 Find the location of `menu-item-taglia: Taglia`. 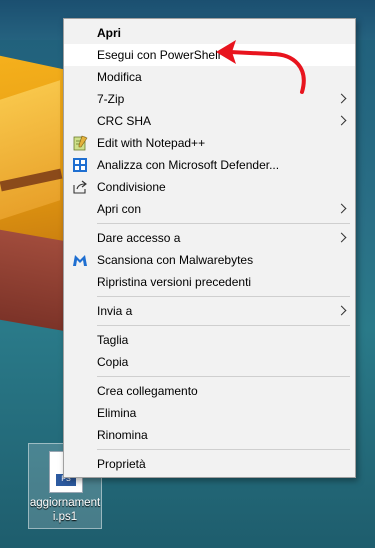

menu-item-taglia: Taglia is located at coordinates (209, 340).